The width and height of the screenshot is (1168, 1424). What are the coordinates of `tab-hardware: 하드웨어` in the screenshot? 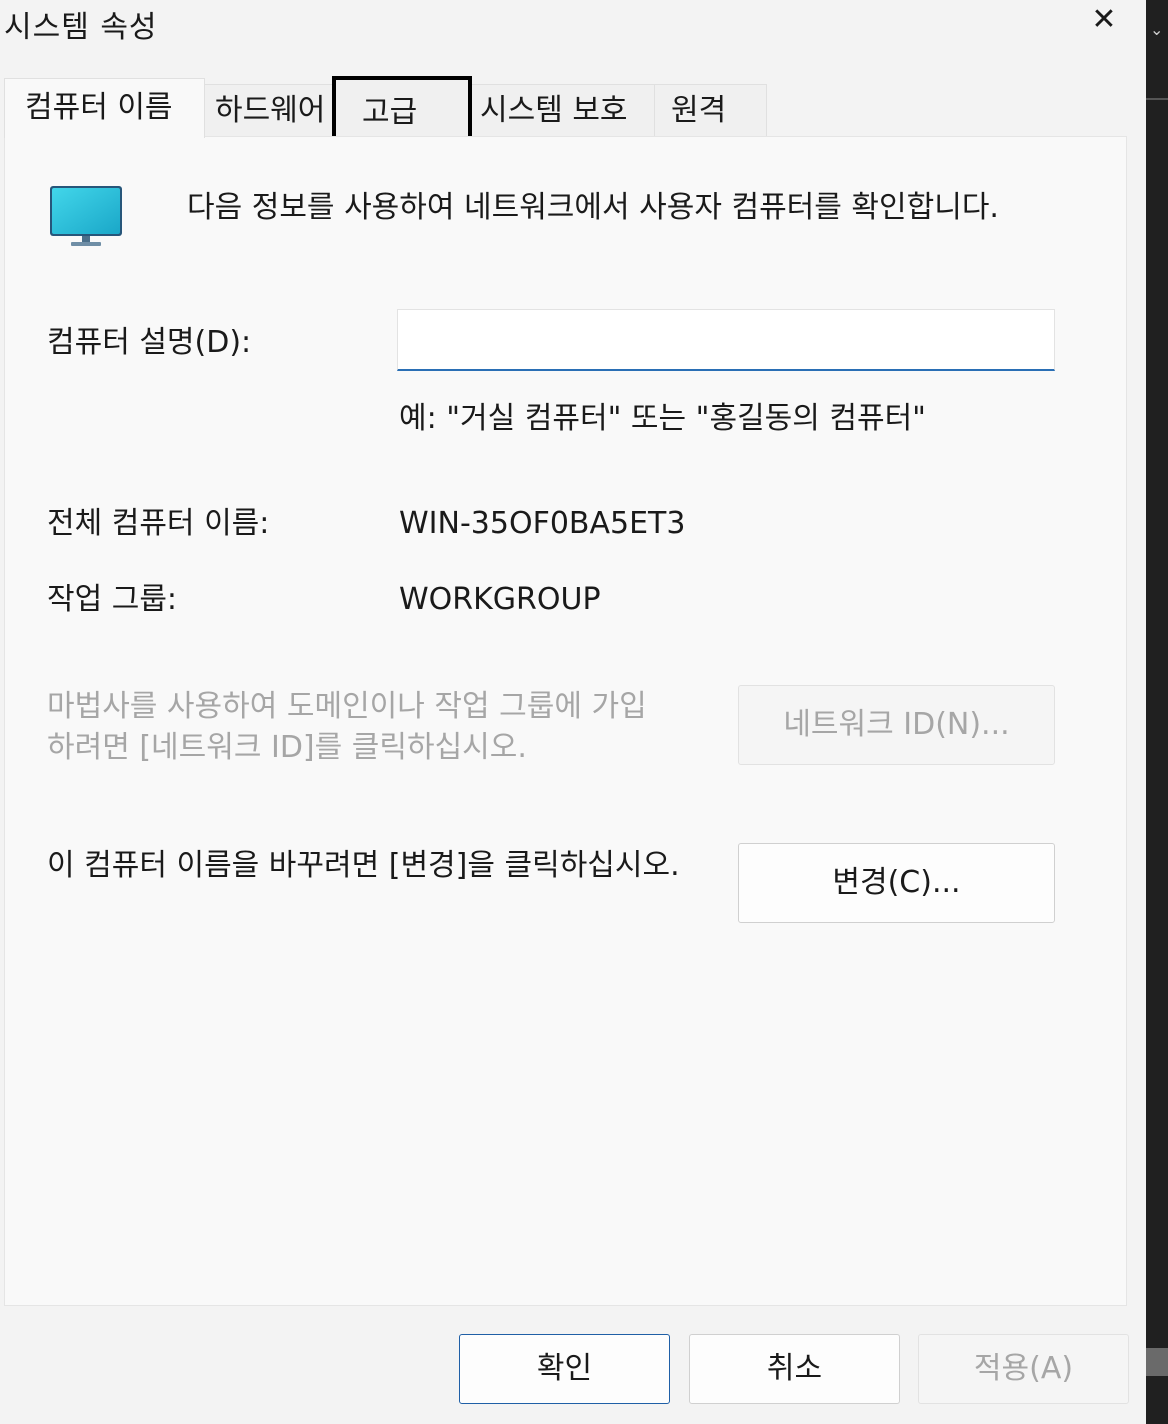 It's located at (270, 110).